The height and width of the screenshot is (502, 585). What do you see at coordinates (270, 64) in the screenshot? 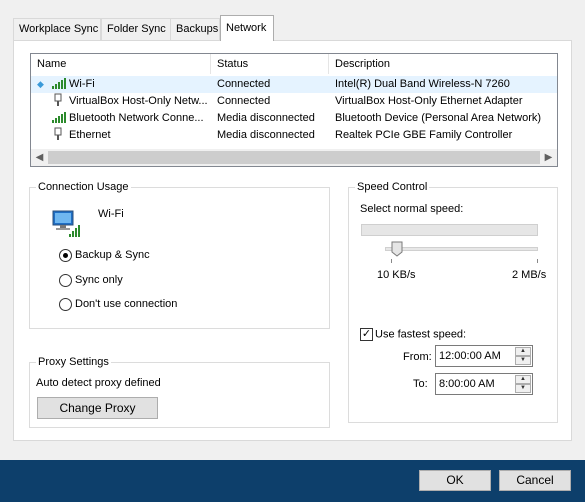
I see `column-header-status: Status` at bounding box center [270, 64].